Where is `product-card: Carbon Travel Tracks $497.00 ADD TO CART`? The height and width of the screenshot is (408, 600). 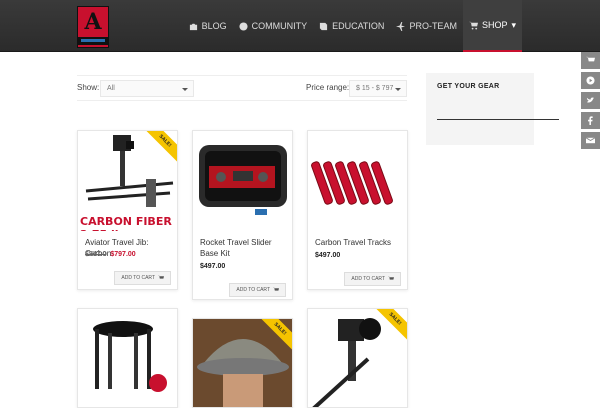
product-card: Carbon Travel Tracks $497.00 ADD TO CART is located at coordinates (357, 210).